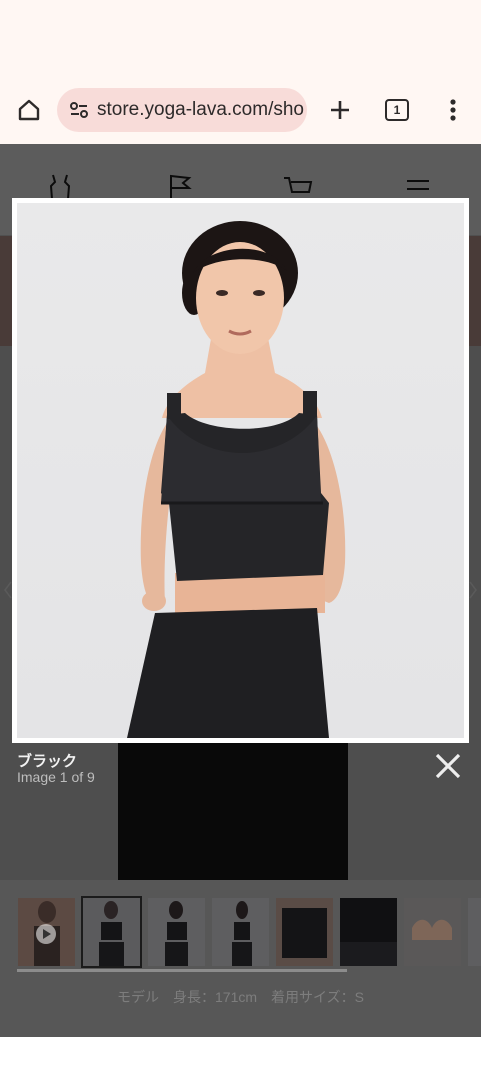 Image resolution: width=481 pixels, height=1080 pixels. I want to click on next-arrow, so click(473, 590).